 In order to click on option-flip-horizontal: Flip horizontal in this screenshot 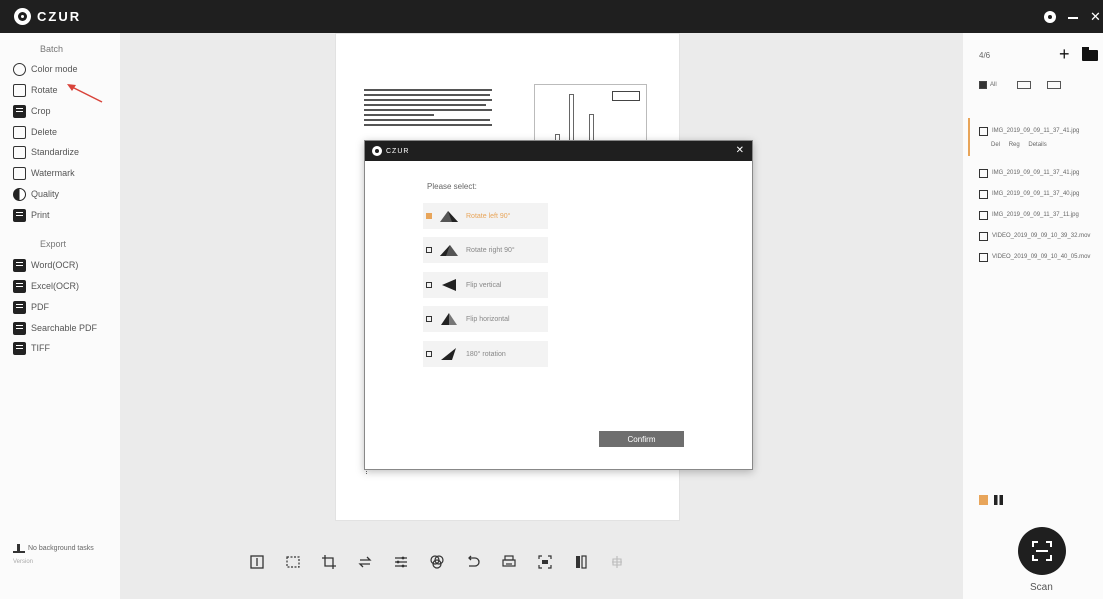, I will do `click(485, 319)`.